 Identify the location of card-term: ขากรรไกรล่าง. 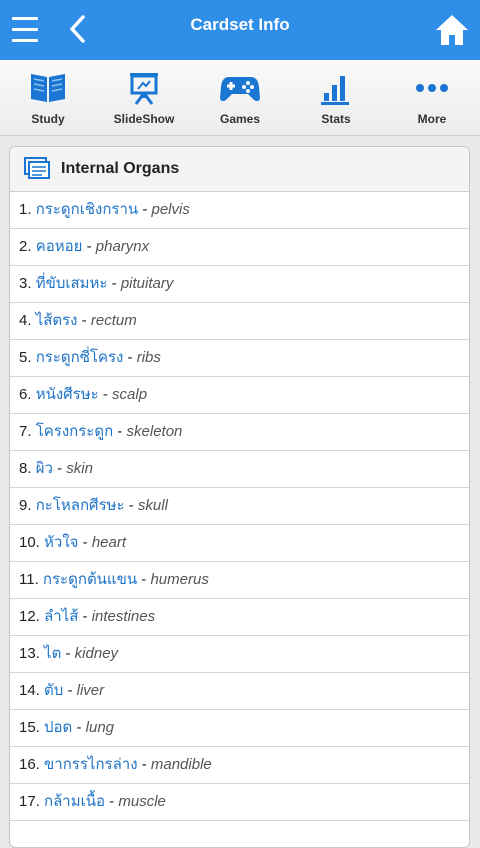
(91, 764).